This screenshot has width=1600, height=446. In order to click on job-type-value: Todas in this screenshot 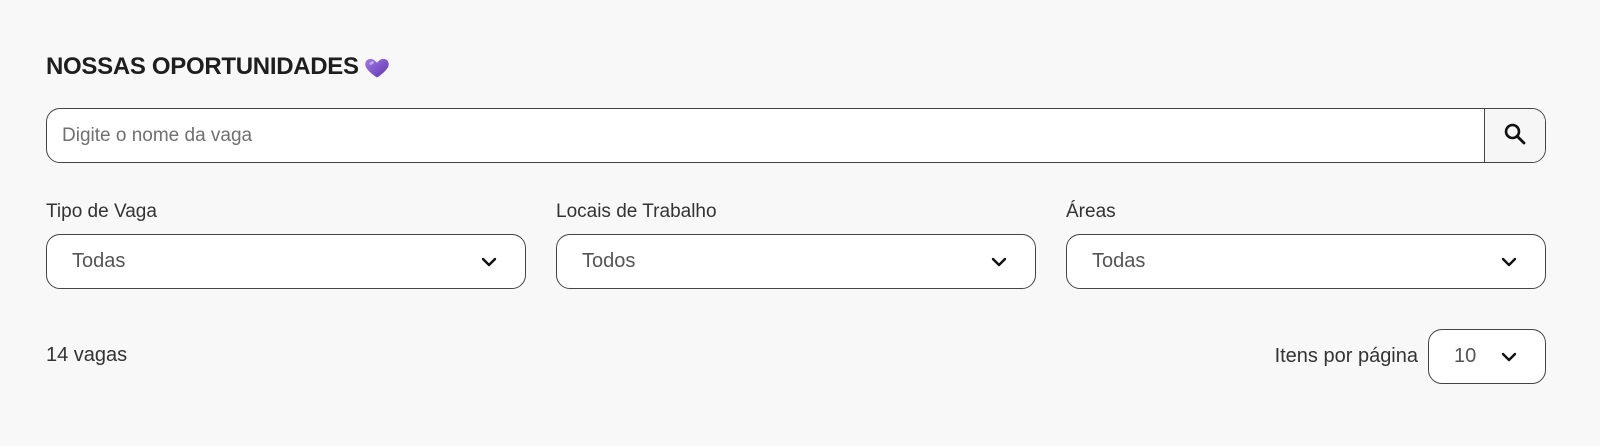, I will do `click(99, 261)`.